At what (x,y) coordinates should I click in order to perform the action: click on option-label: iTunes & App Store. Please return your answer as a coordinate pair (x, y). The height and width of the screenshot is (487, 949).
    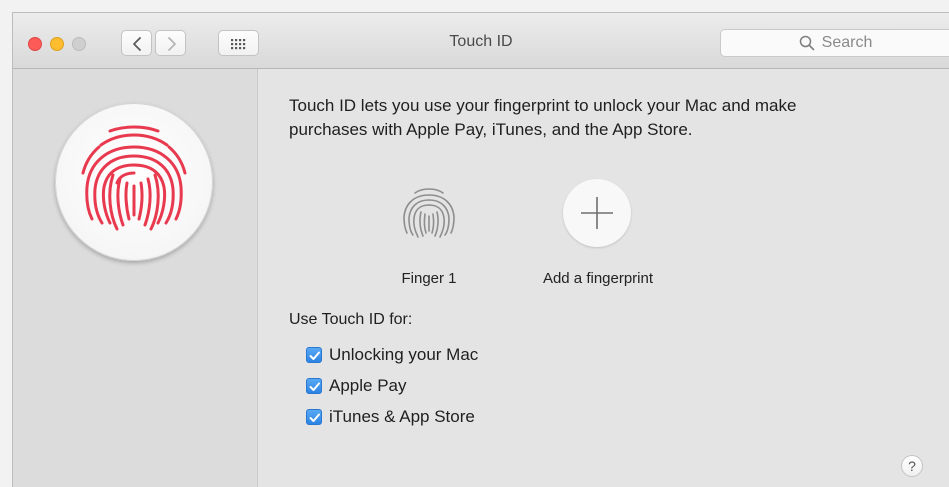
    Looking at the image, I should click on (402, 416).